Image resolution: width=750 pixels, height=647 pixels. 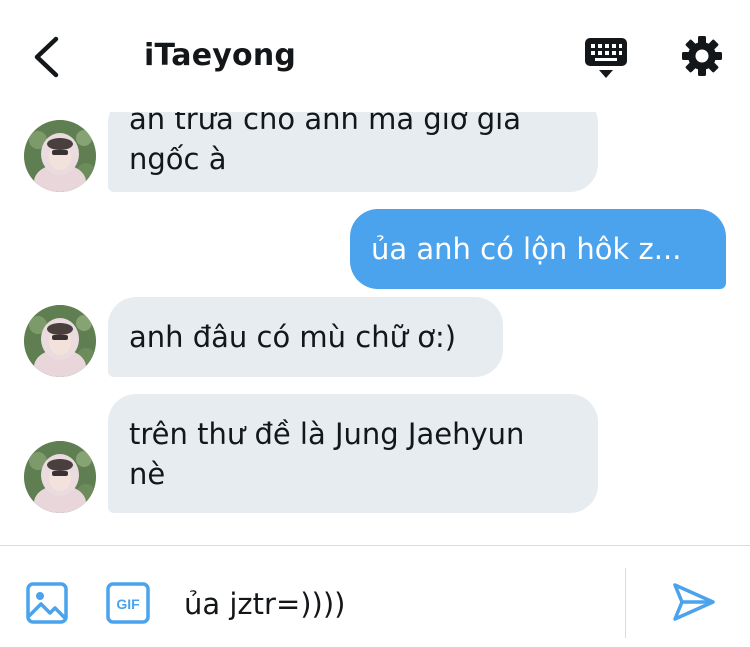 I want to click on message-bubble-incoming: trên thư đề là Jung Jaehyun nè, so click(x=353, y=453).